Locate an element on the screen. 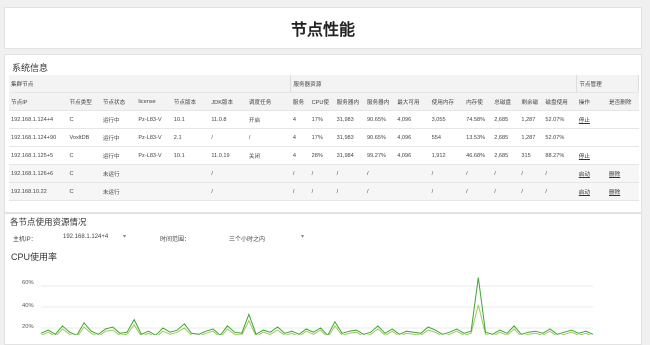  page-title: 节点性能 is located at coordinates (322, 30).